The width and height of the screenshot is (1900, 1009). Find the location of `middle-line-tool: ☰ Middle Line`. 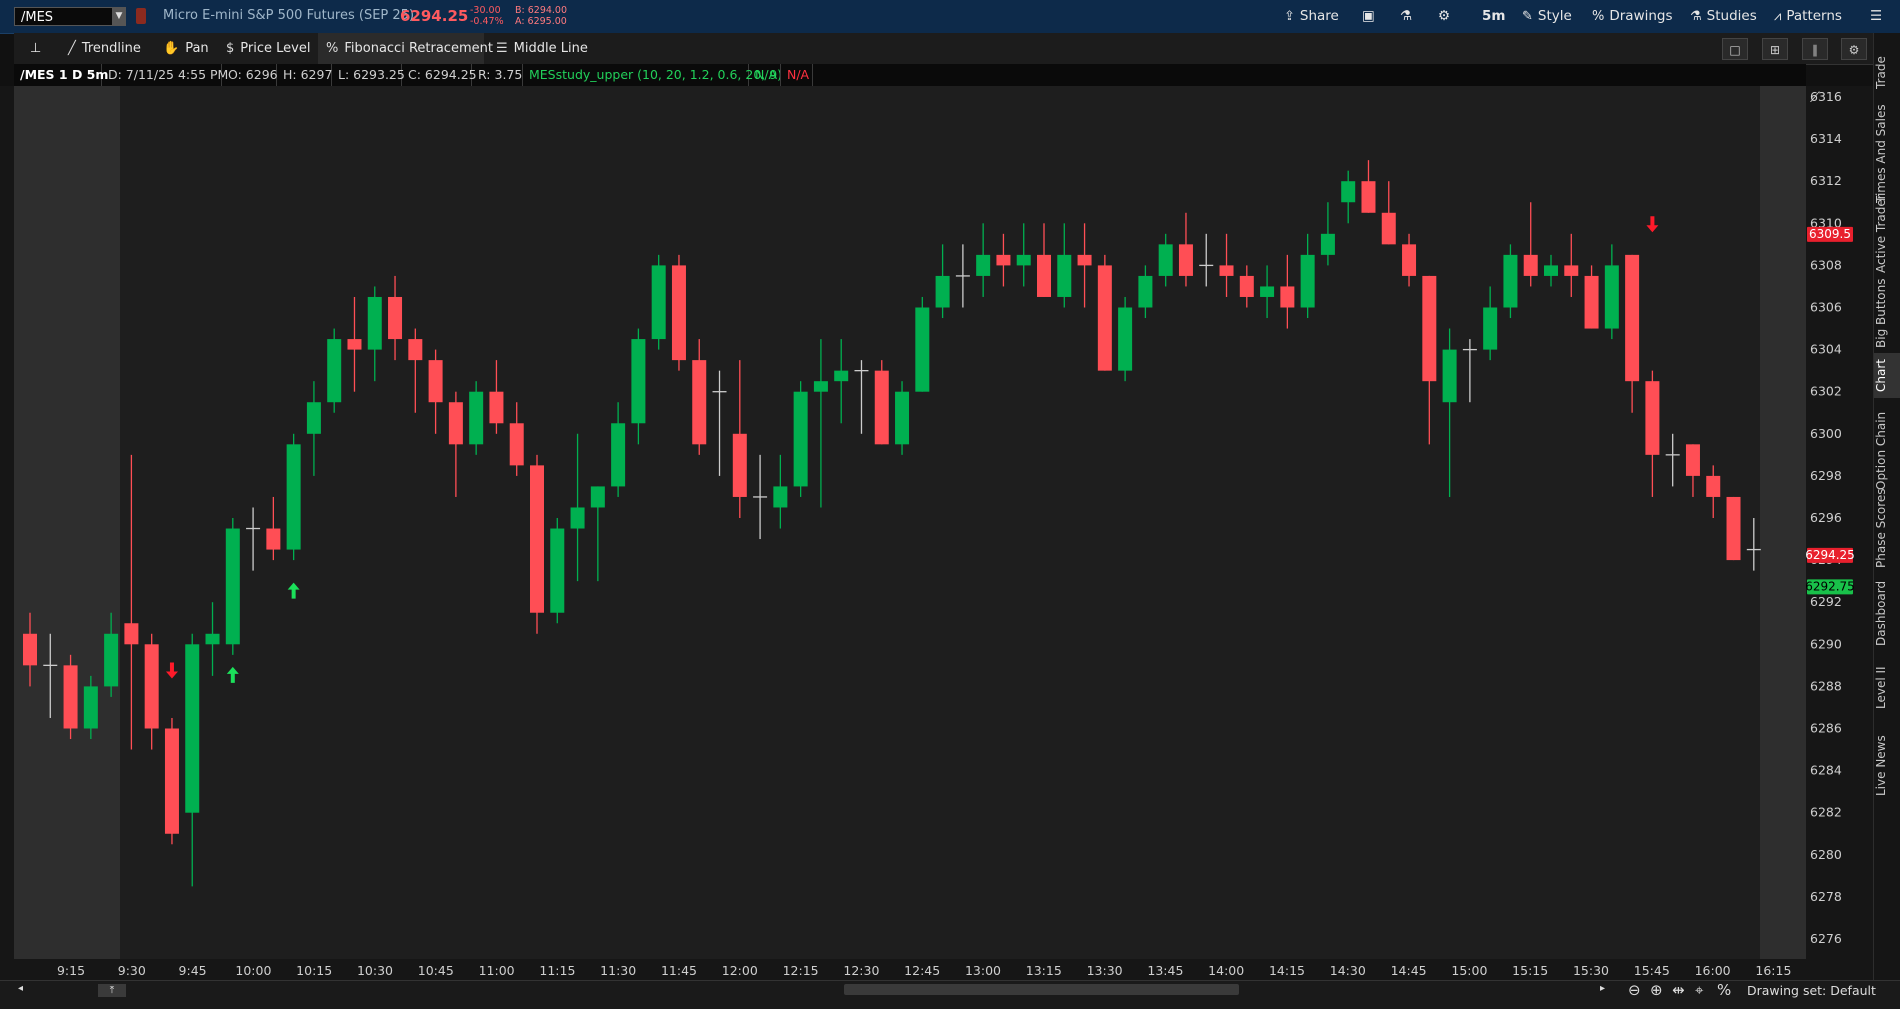

middle-line-tool: ☰ Middle Line is located at coordinates (542, 49).